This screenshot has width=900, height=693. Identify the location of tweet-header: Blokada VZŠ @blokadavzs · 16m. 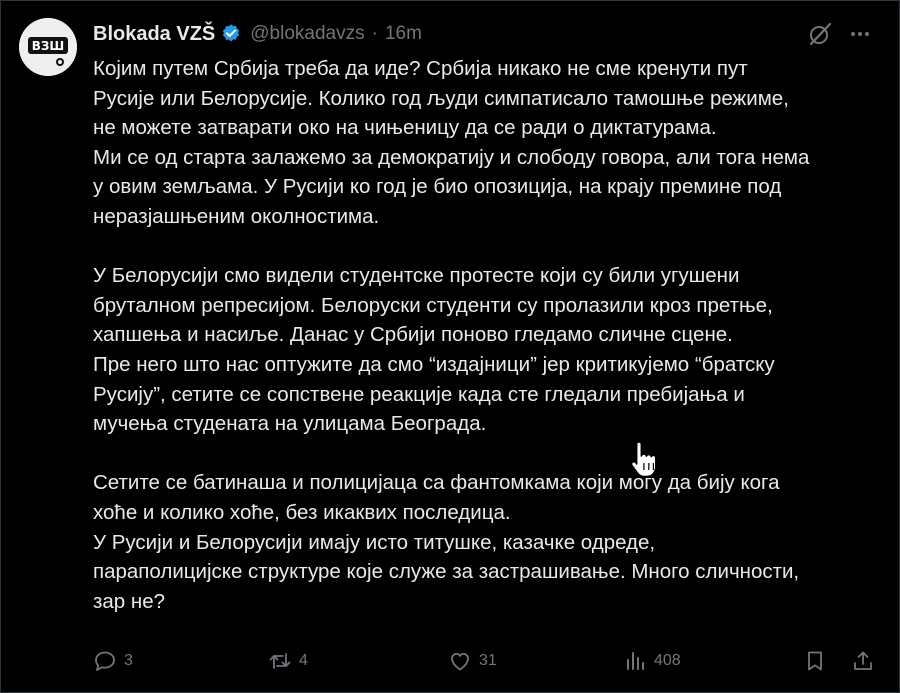
(257, 34).